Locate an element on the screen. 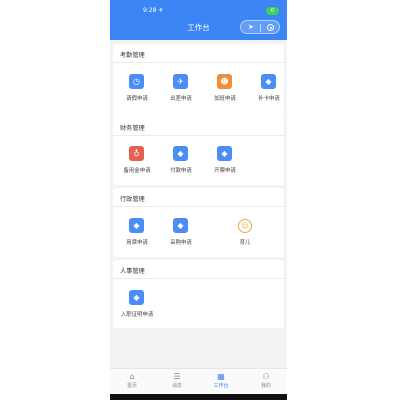 The height and width of the screenshot is (400, 400). capsule-divider is located at coordinates (260, 28).